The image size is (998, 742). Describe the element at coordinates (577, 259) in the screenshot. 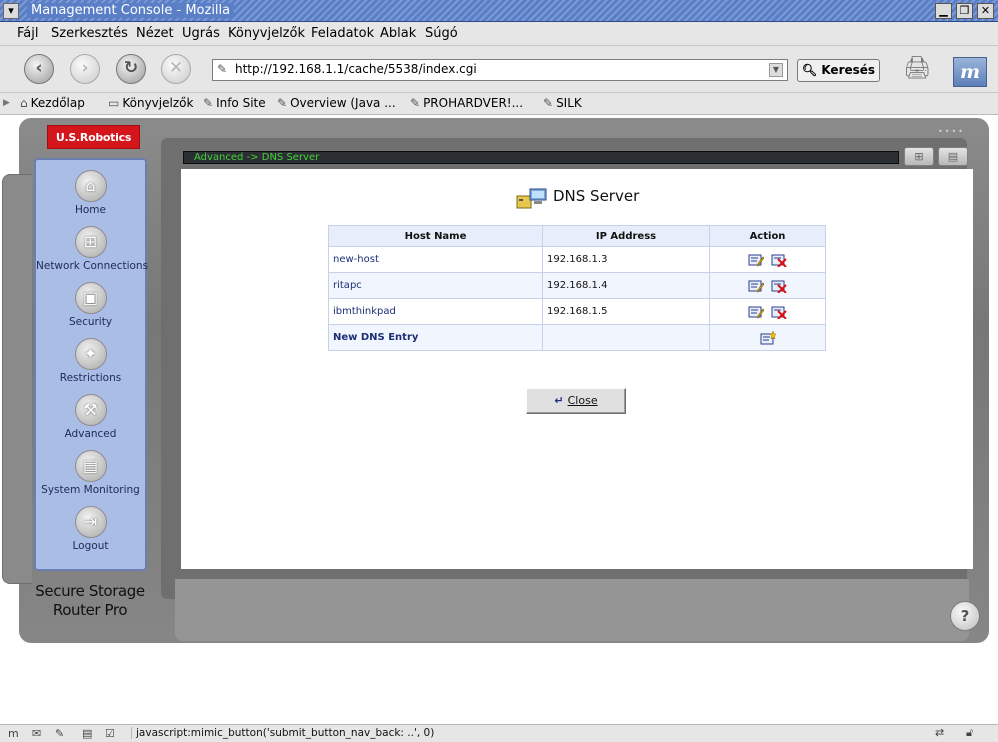

I see `table-row: new-host 192.168.1.3` at that location.